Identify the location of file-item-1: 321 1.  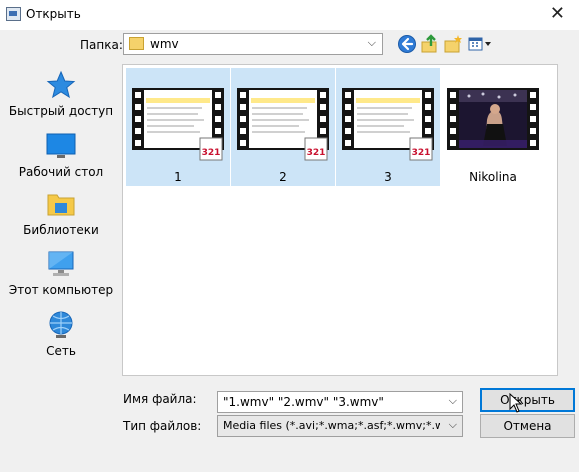
(178, 127).